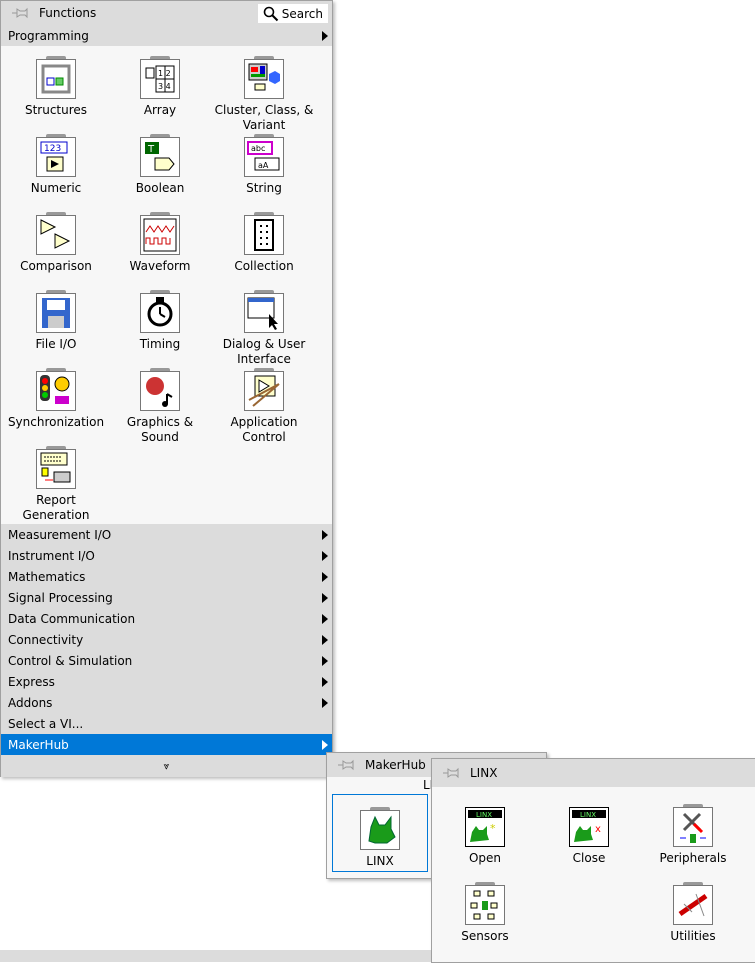  Describe the element at coordinates (598, 829) in the screenshot. I see `svg-text: x` at that location.